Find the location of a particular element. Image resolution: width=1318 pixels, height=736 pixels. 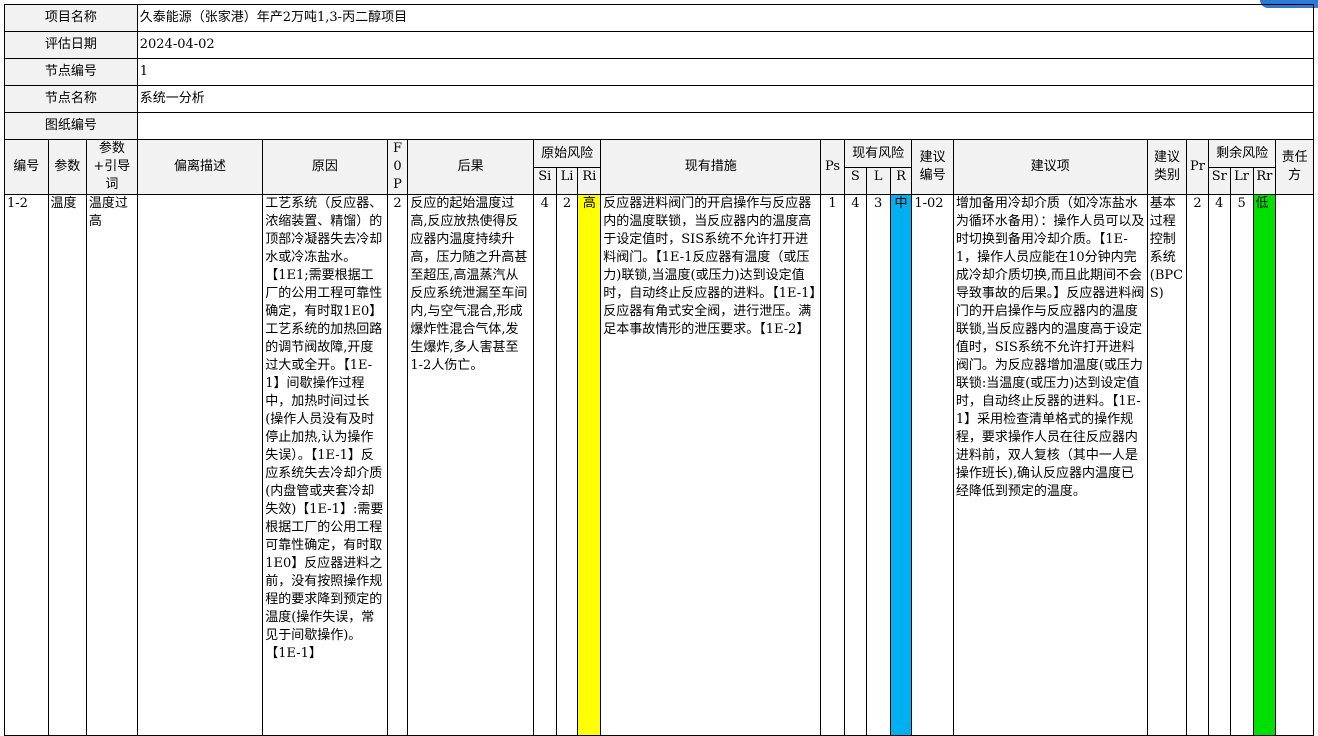

header-row-project: 项目名称 久泰能源（张家港）年产2万吨1,3-丙二醇项目 is located at coordinates (659, 18).